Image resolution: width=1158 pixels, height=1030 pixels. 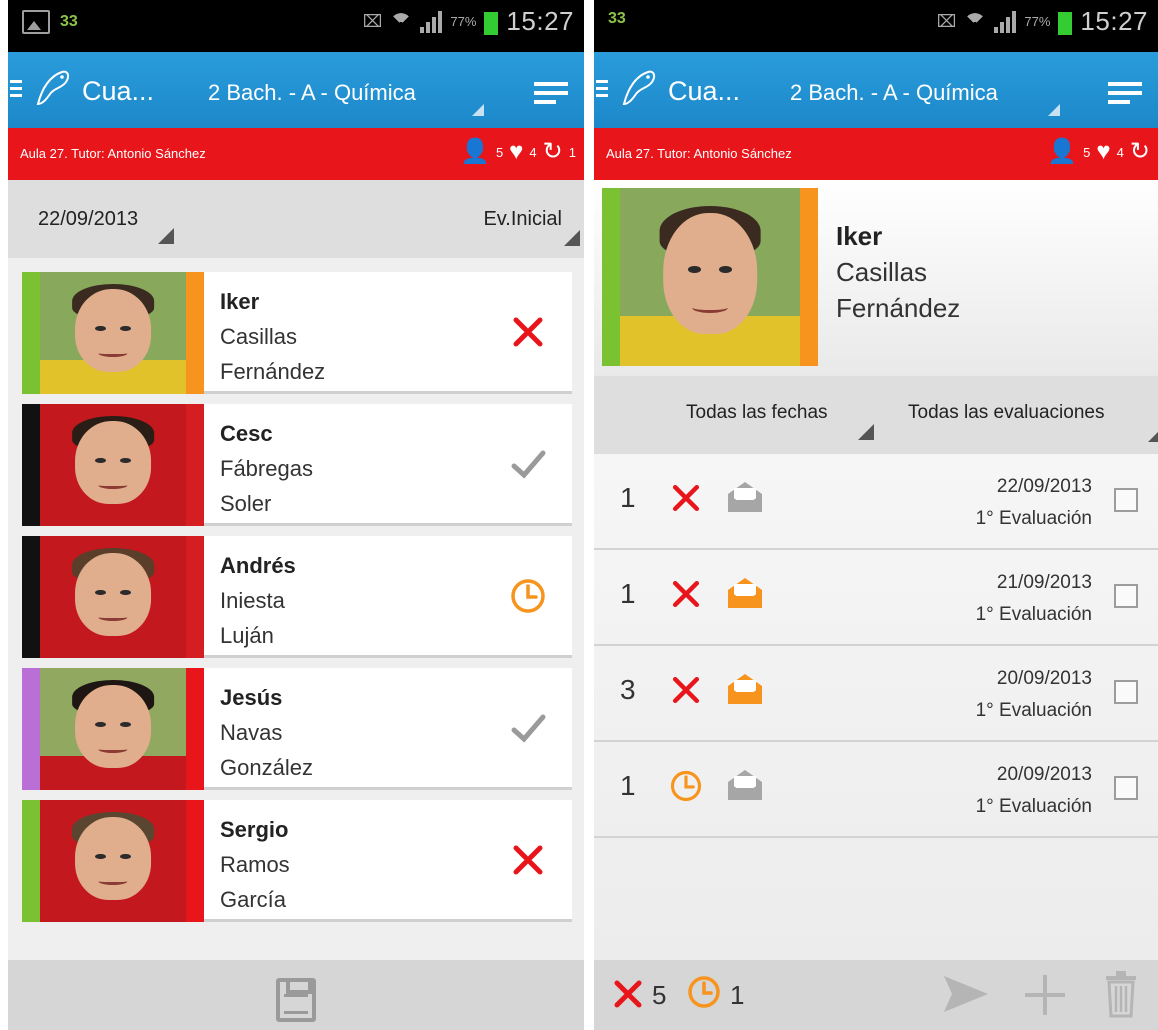 What do you see at coordinates (1121, 994) in the screenshot?
I see `delete-icon` at bounding box center [1121, 994].